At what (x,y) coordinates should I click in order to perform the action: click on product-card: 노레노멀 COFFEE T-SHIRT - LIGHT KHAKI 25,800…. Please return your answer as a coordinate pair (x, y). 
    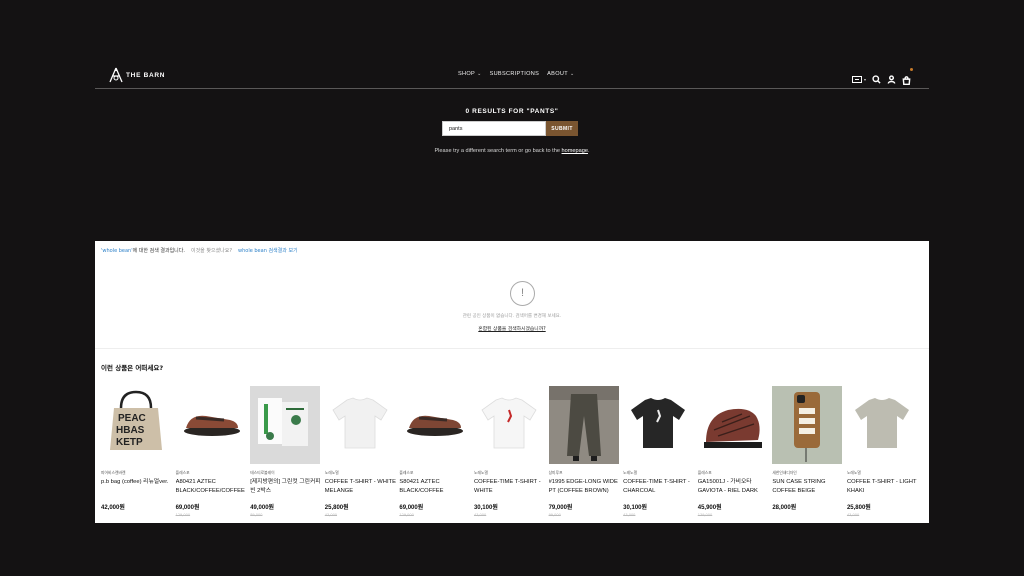
    Looking at the image, I should click on (884, 452).